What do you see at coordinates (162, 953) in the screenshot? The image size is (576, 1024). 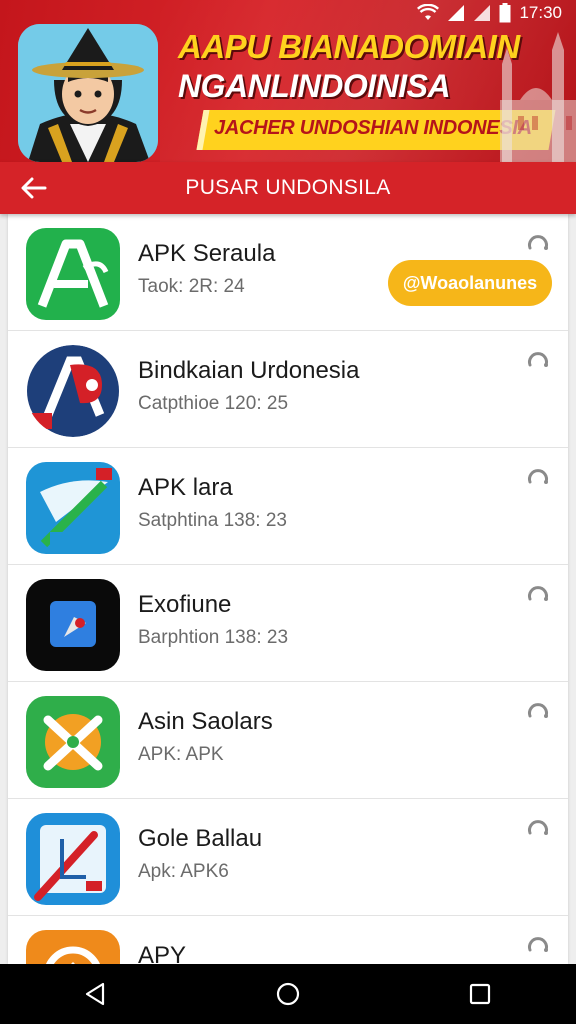 I see `app-title: APY` at bounding box center [162, 953].